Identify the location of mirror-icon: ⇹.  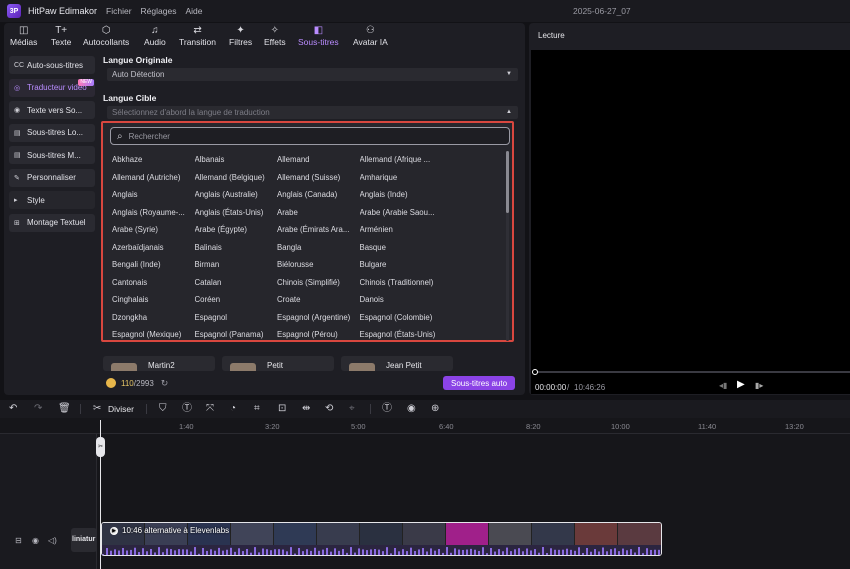
(306, 409).